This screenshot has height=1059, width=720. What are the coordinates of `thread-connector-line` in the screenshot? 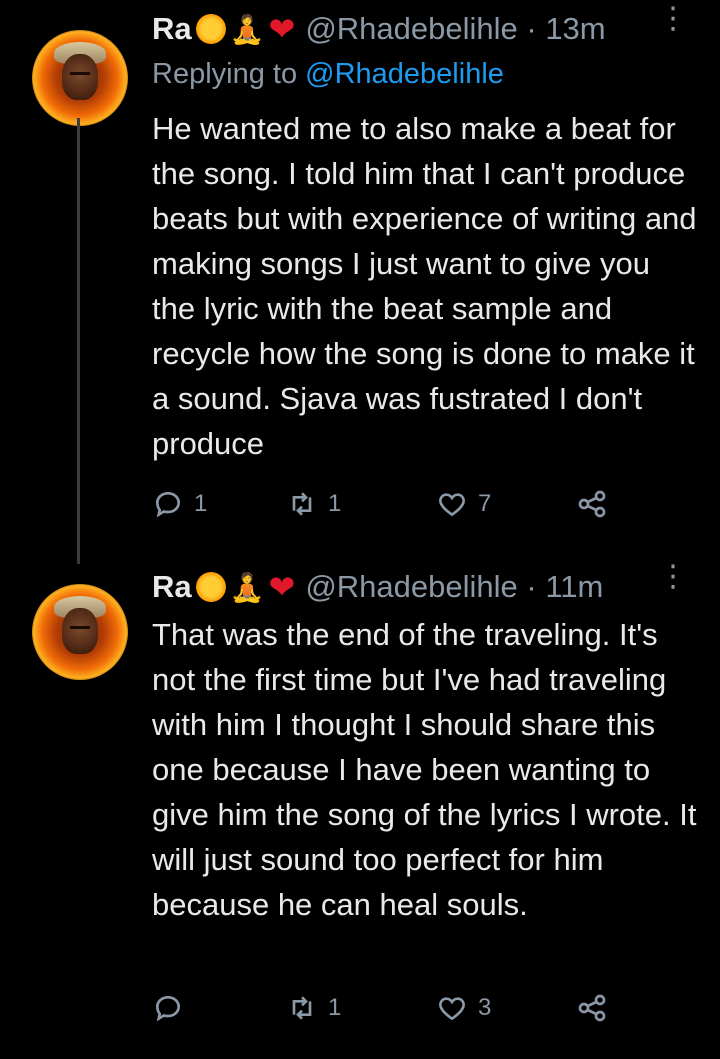 It's located at (78, 341).